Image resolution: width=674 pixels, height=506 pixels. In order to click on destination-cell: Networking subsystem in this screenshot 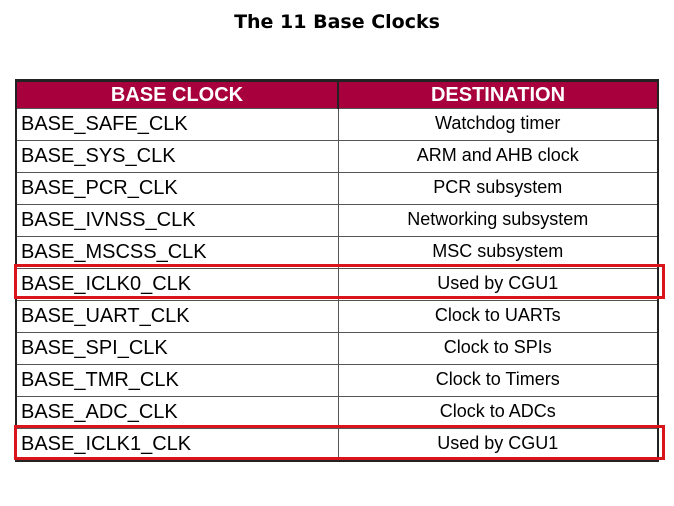, I will do `click(498, 220)`.